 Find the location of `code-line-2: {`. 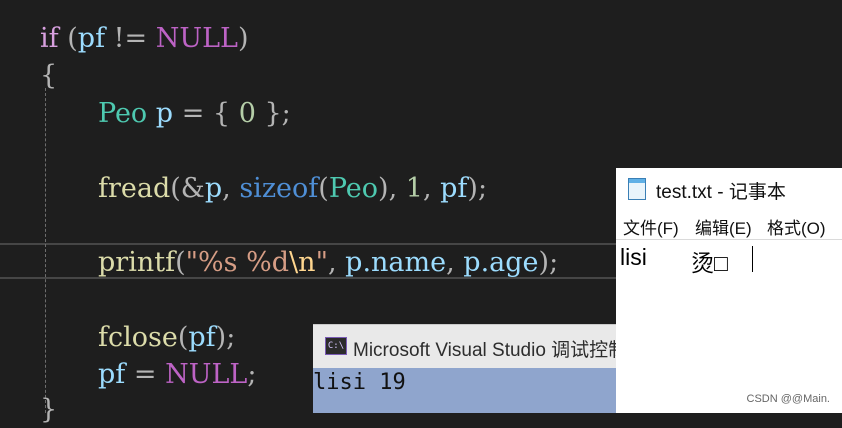

code-line-2: { is located at coordinates (48, 76).